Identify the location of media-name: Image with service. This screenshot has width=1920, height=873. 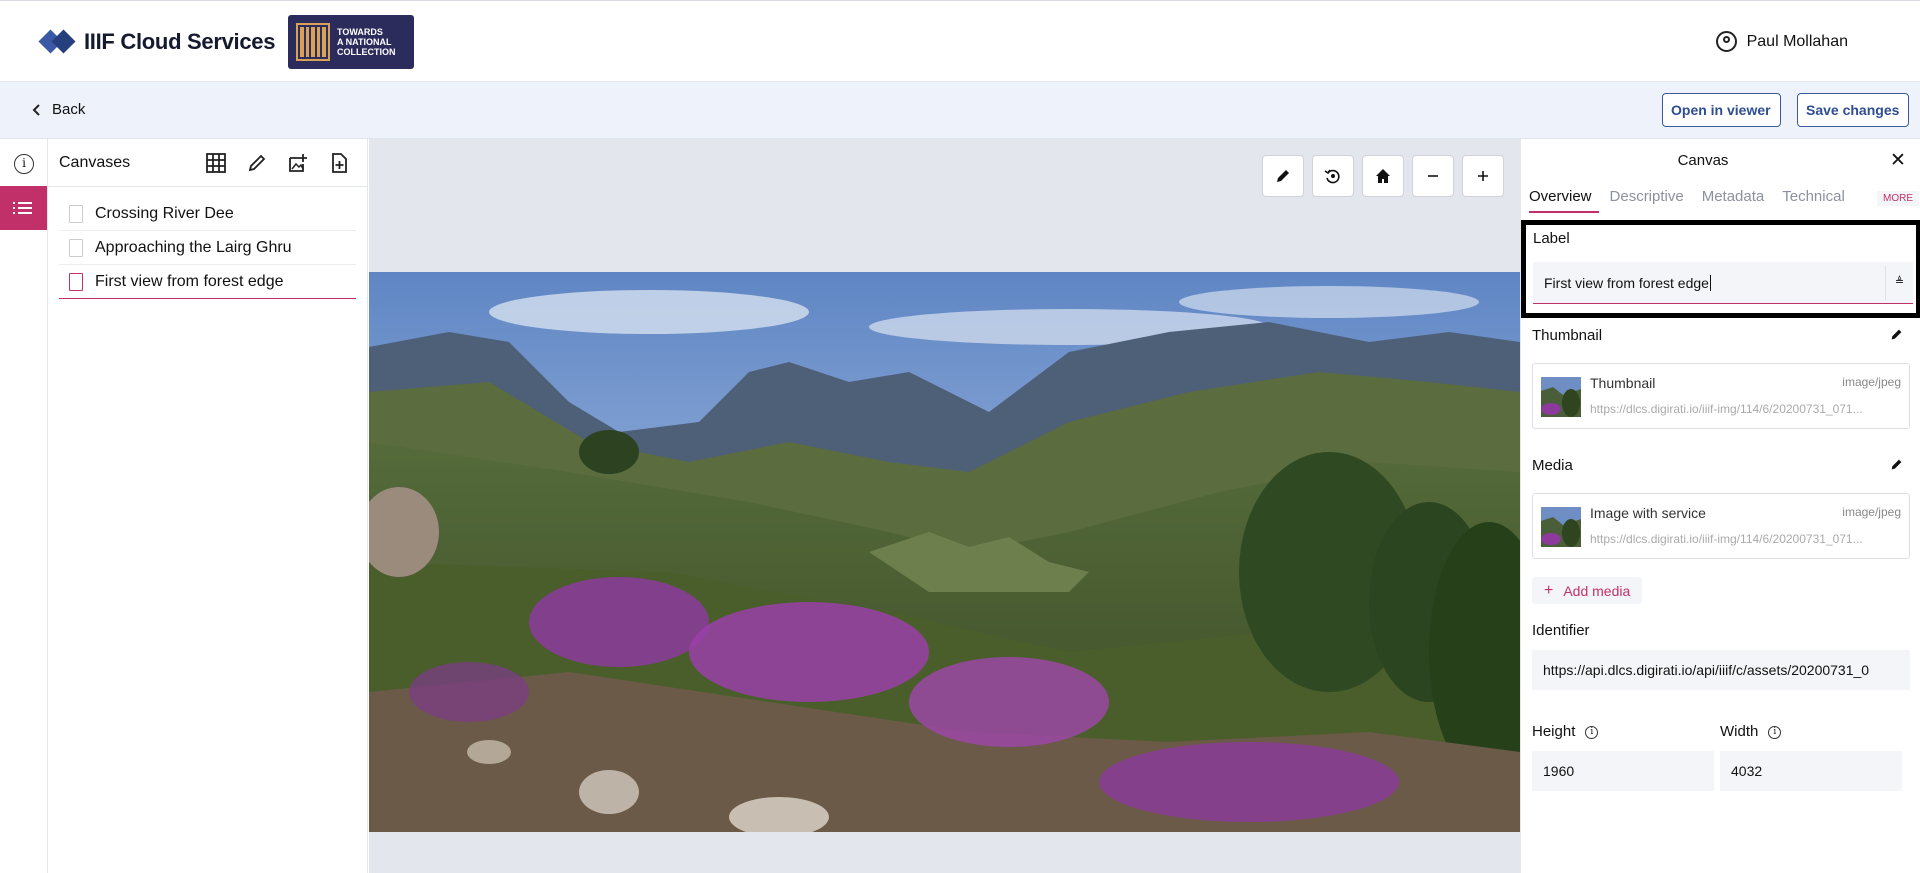
(1648, 513).